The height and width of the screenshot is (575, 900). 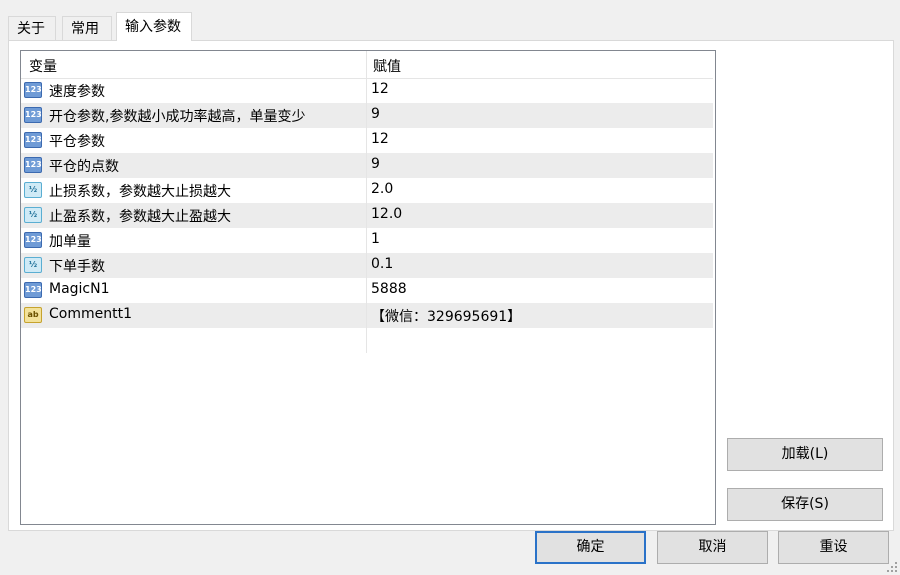 I want to click on parameter-name: 平仓参数, so click(x=77, y=142).